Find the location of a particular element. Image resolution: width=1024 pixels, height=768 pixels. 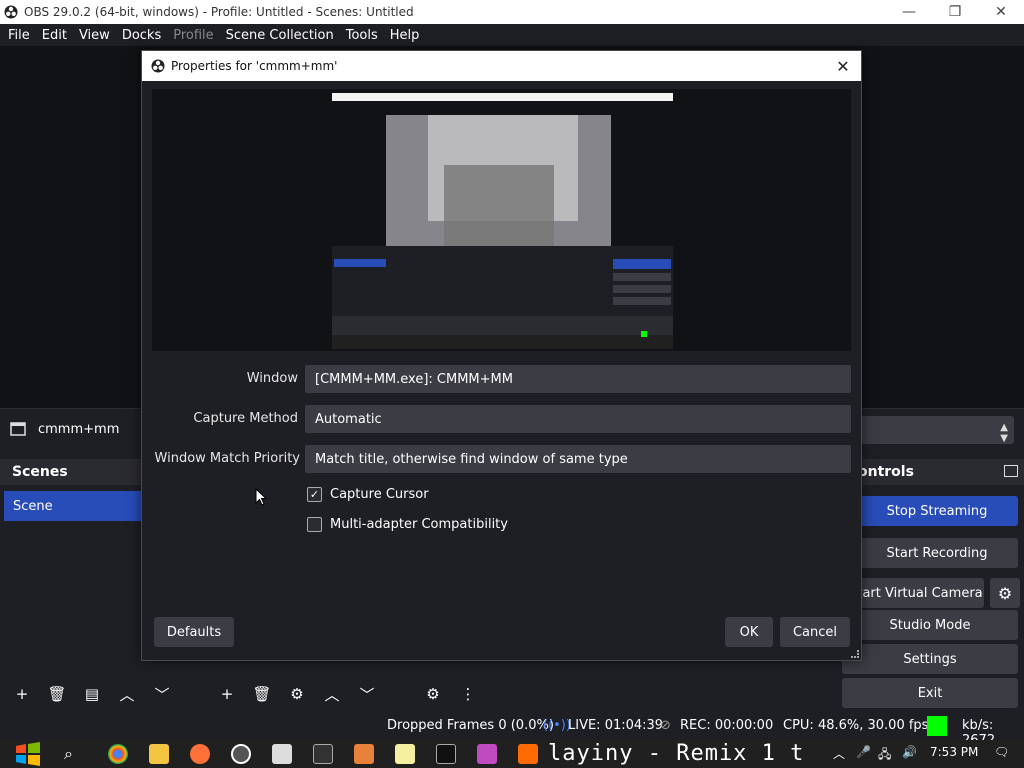

7zip-icon is located at coordinates (446, 754).